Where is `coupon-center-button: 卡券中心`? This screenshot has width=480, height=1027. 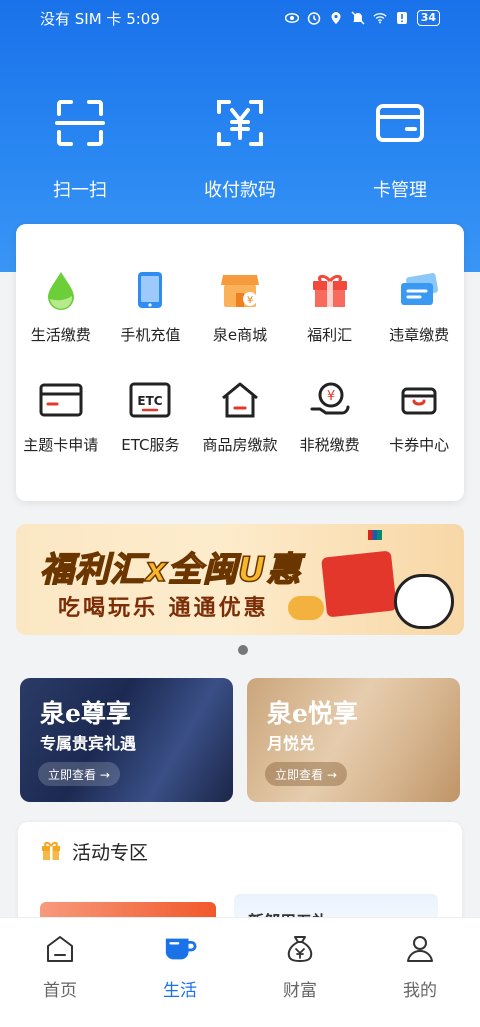
coupon-center-button: 卡券中心 is located at coordinates (419, 416).